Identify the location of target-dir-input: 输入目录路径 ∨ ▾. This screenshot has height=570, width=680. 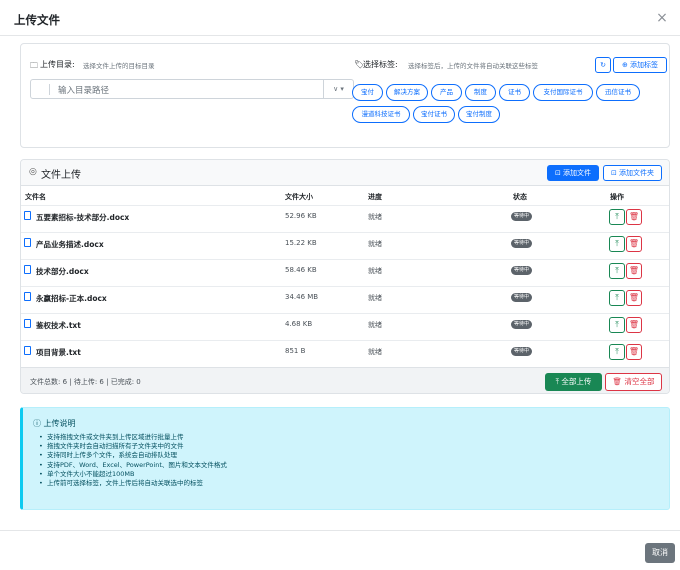
(192, 89).